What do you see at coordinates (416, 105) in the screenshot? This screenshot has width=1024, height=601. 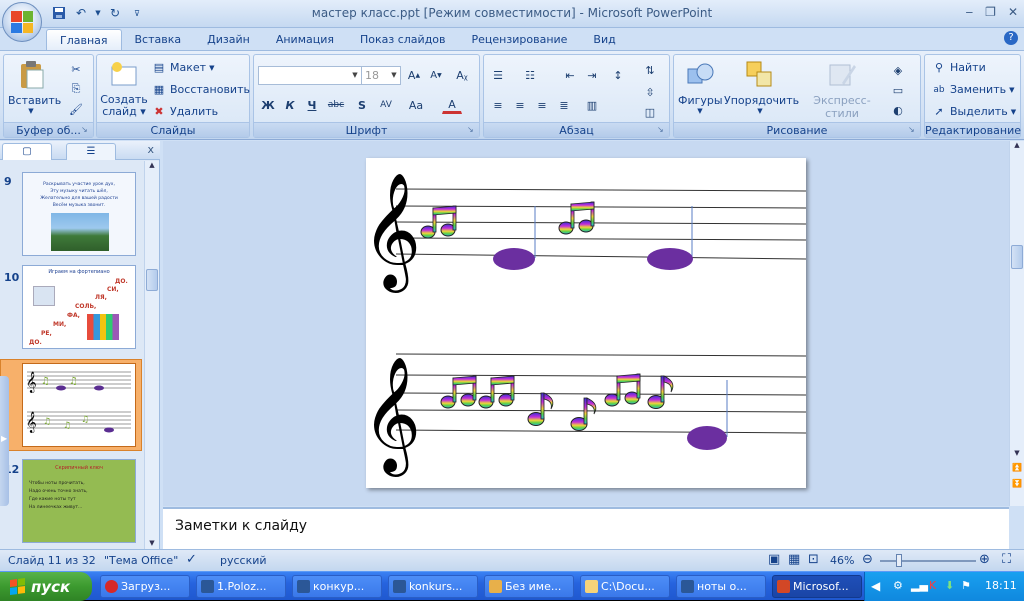 I see `change-case-icon: Aa` at bounding box center [416, 105].